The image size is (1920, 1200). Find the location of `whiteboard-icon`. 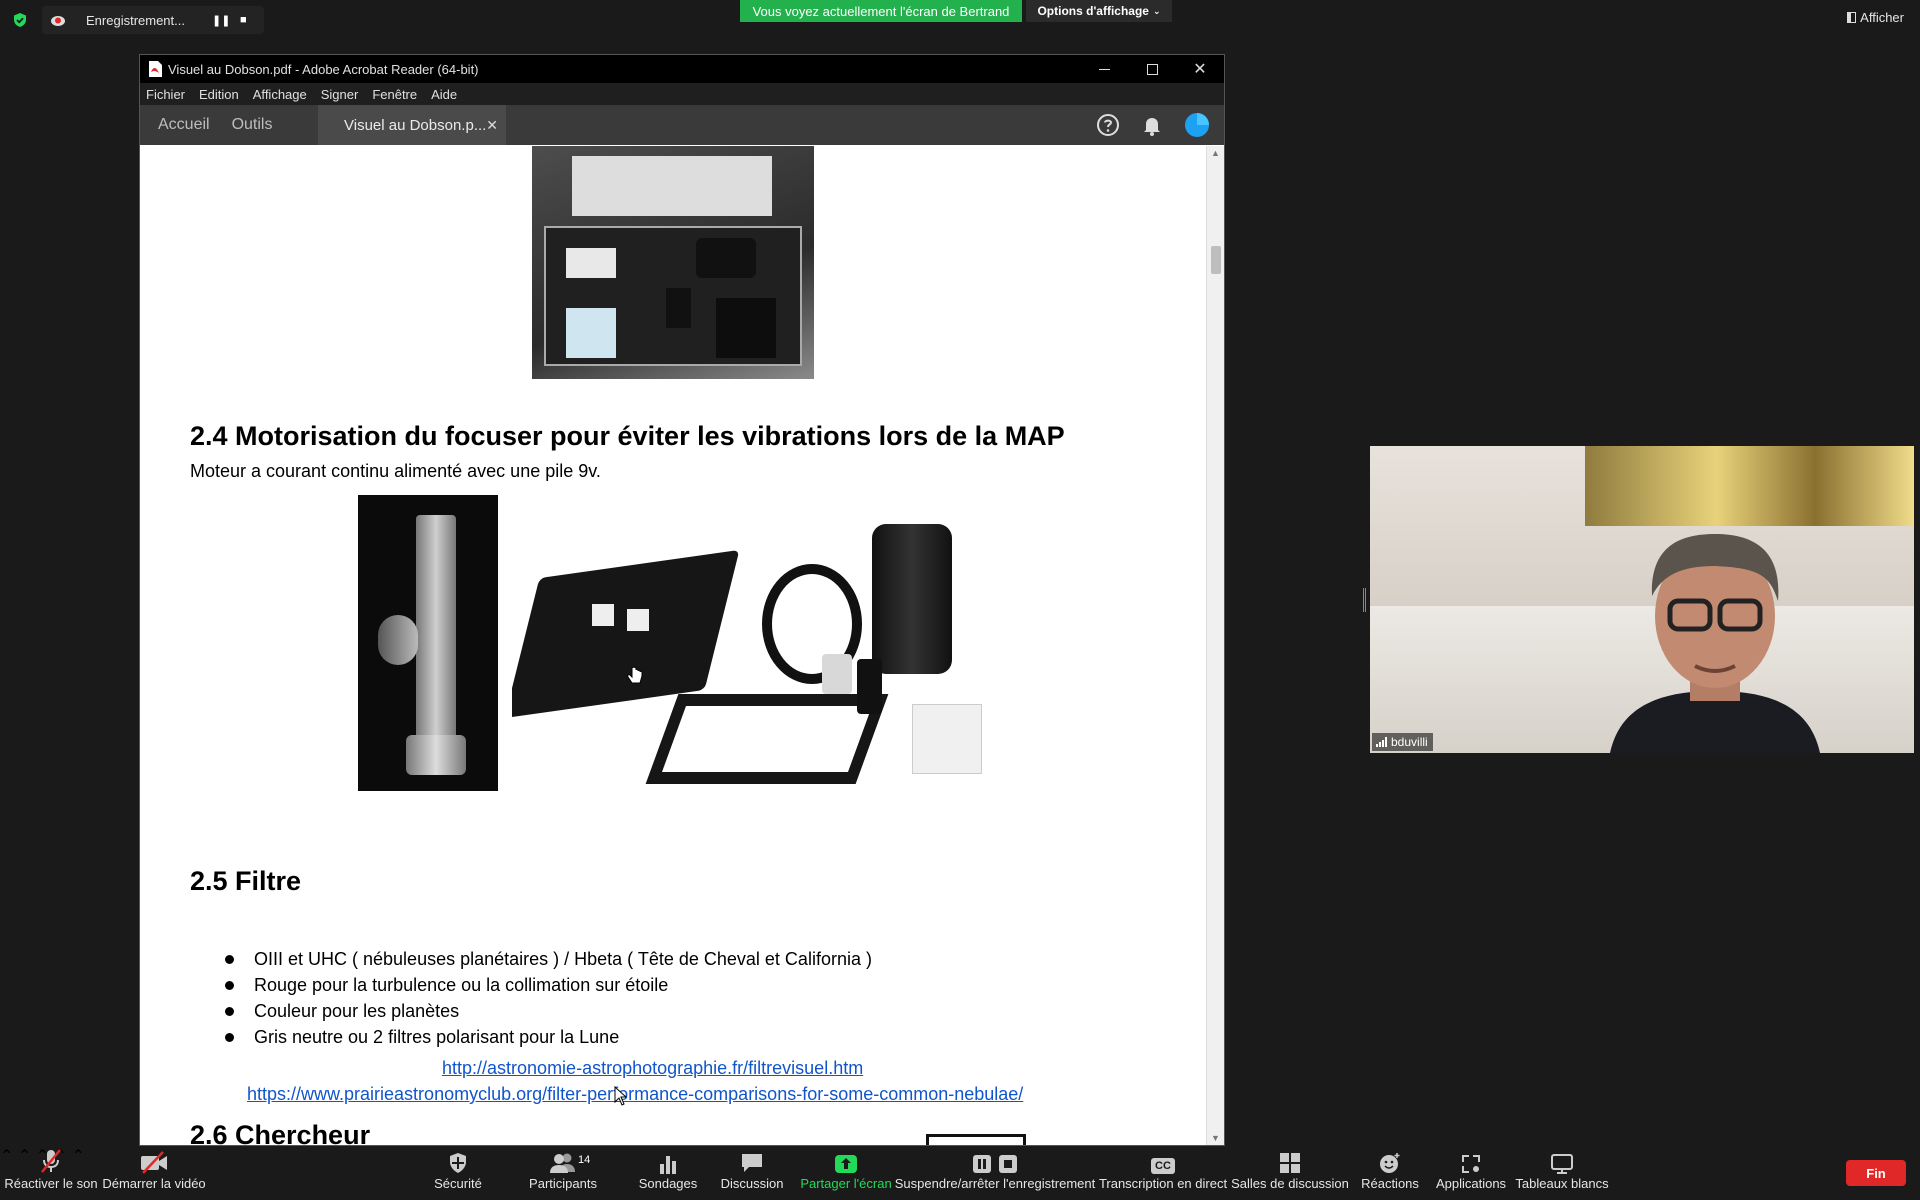

whiteboard-icon is located at coordinates (1562, 1164).